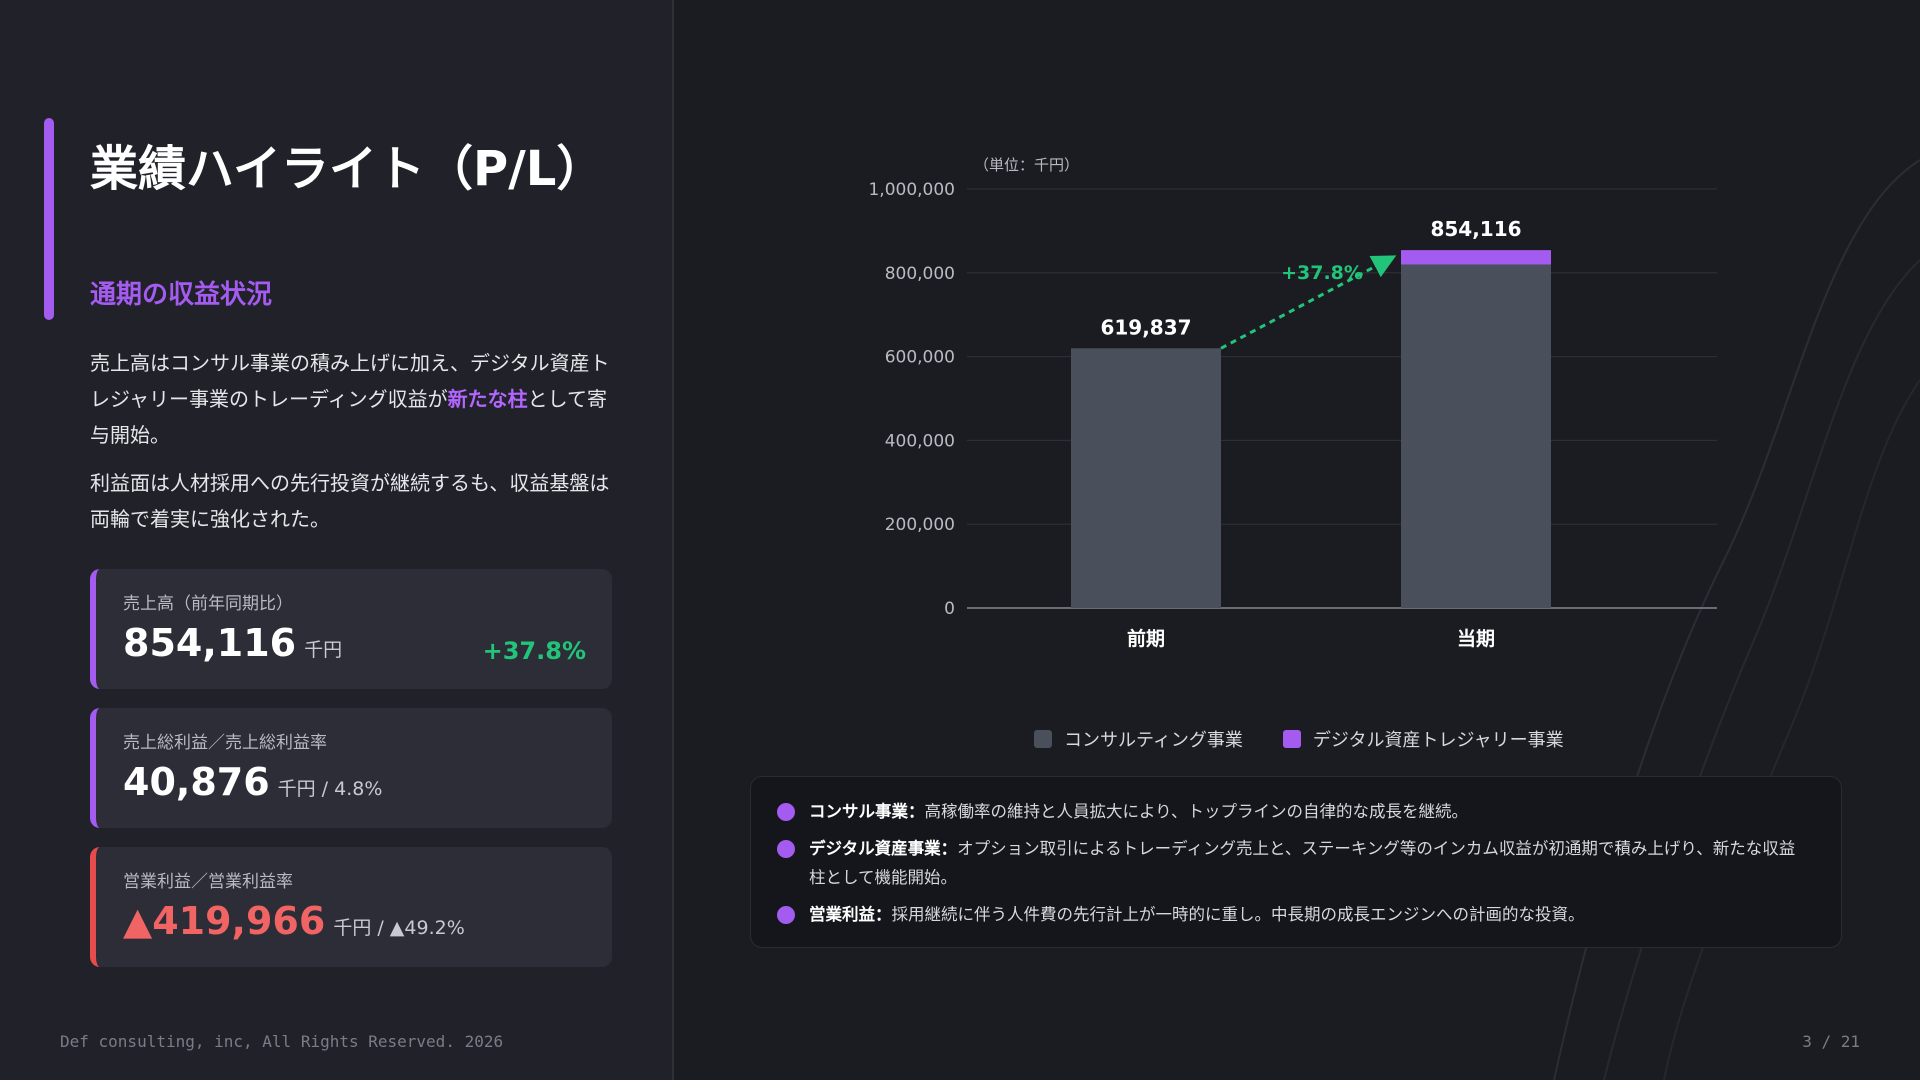 The image size is (1920, 1080). I want to click on y-tick-label: 400,000, so click(920, 441).